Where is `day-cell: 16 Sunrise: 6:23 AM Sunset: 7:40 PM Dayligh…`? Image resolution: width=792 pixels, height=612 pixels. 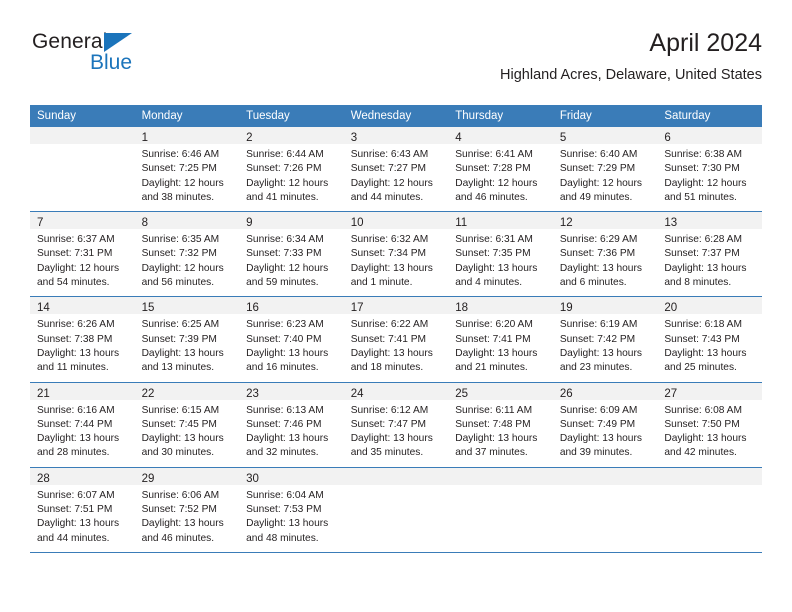
day-cell: 16 Sunrise: 6:23 AM Sunset: 7:40 PM Dayligh… is located at coordinates (291, 339).